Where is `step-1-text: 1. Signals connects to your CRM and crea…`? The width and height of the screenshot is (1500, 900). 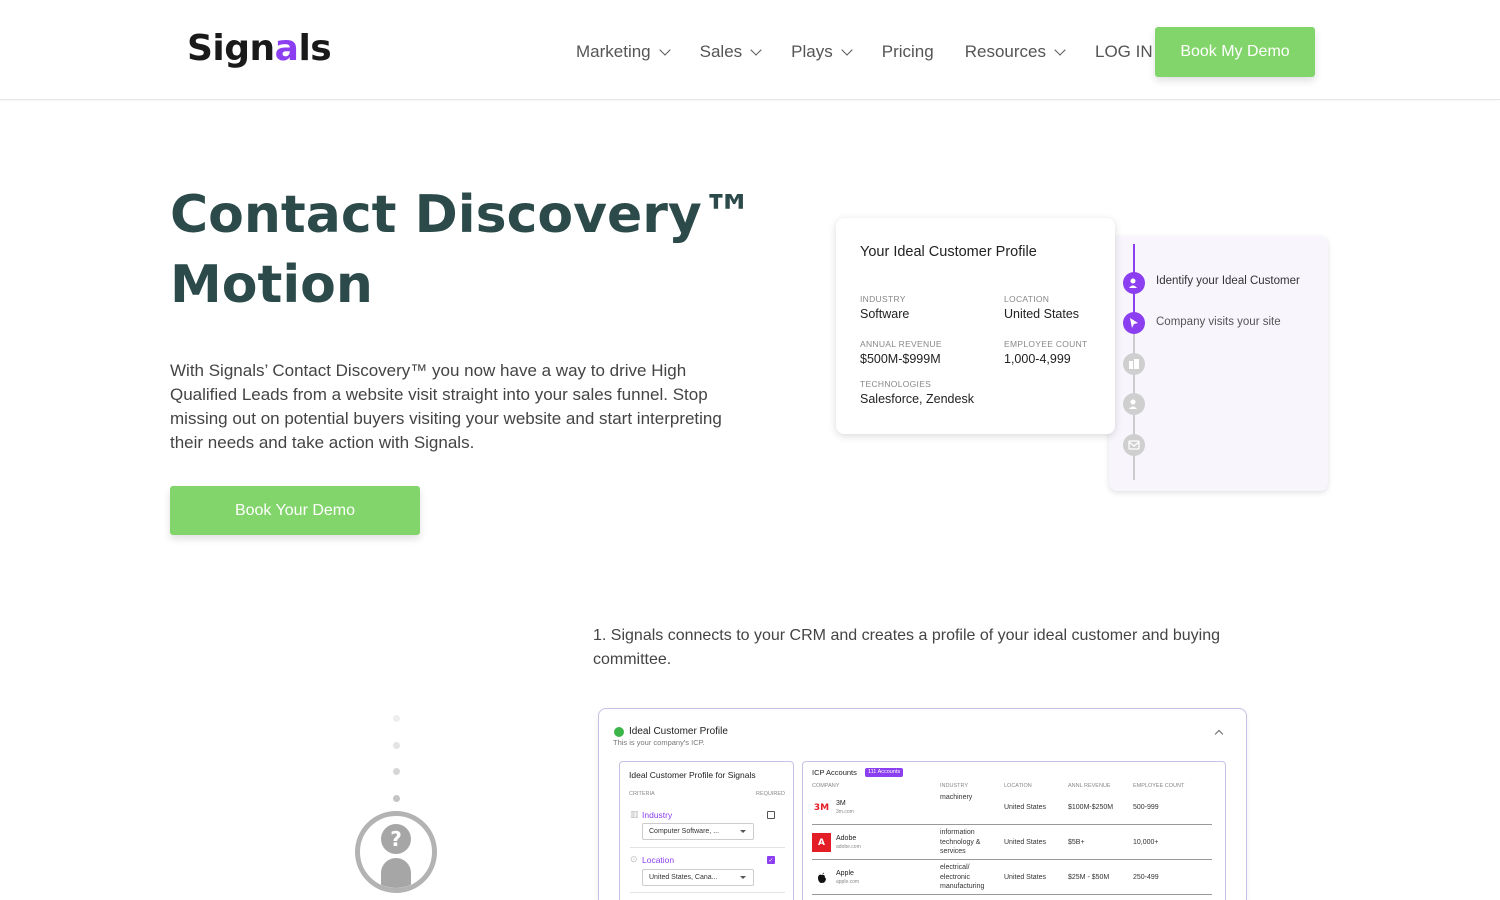 step-1-text: 1. Signals connects to your CRM and crea… is located at coordinates (906, 647).